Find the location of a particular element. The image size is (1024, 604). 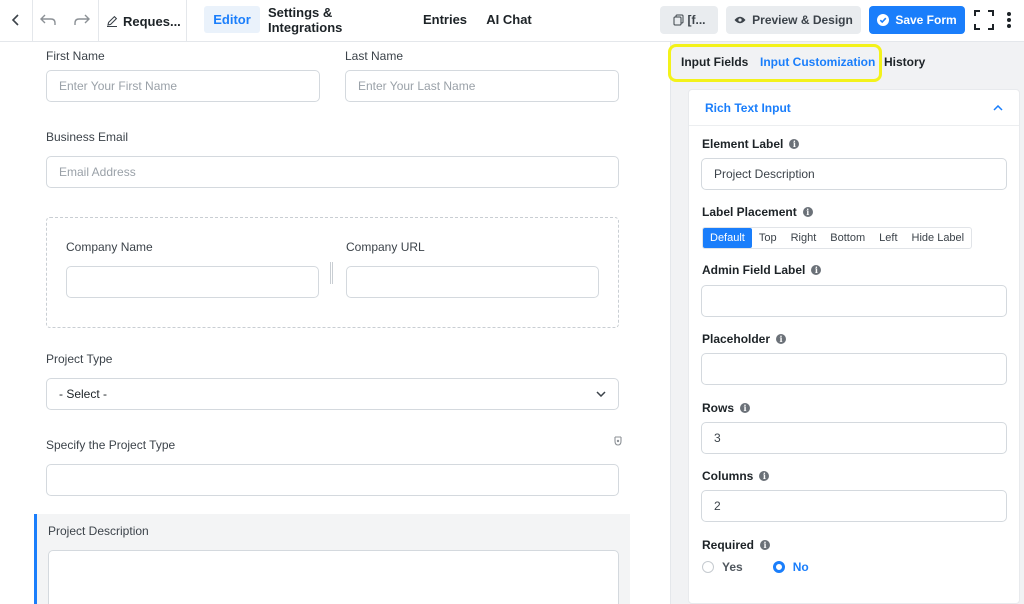

tab-history: History is located at coordinates (904, 62).